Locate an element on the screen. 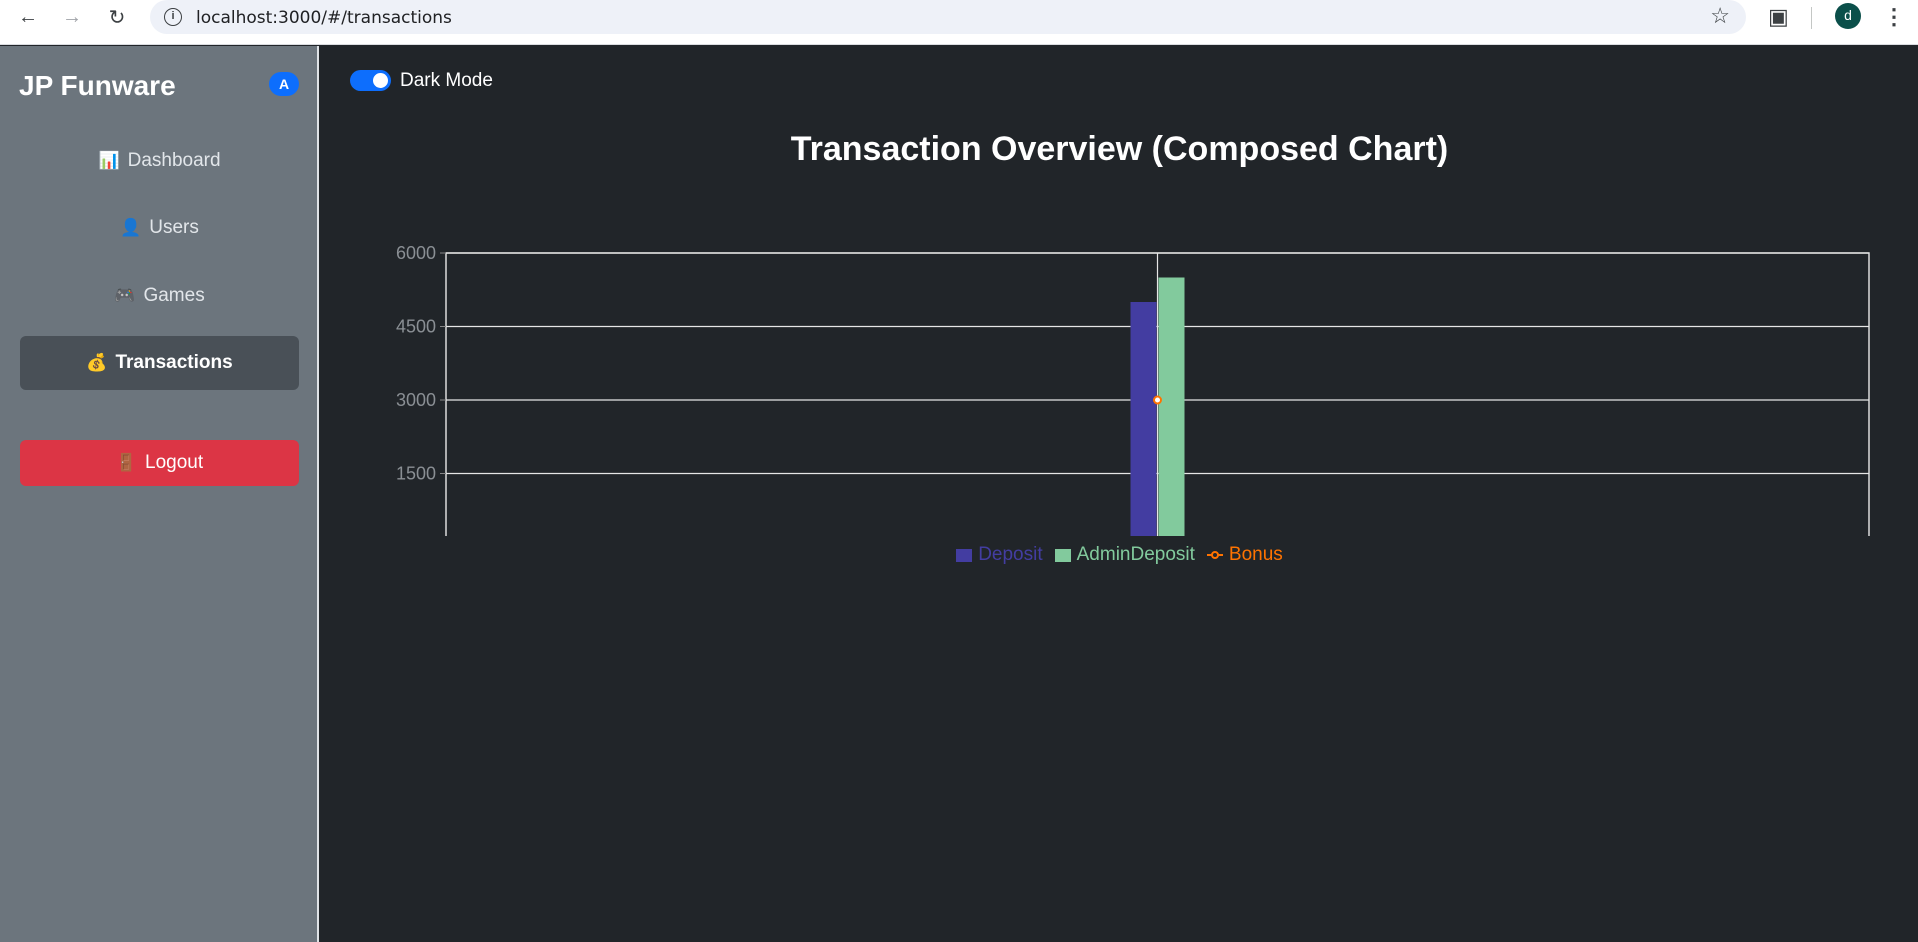  sidebar-item-games: 🎮 Games is located at coordinates (159, 296).